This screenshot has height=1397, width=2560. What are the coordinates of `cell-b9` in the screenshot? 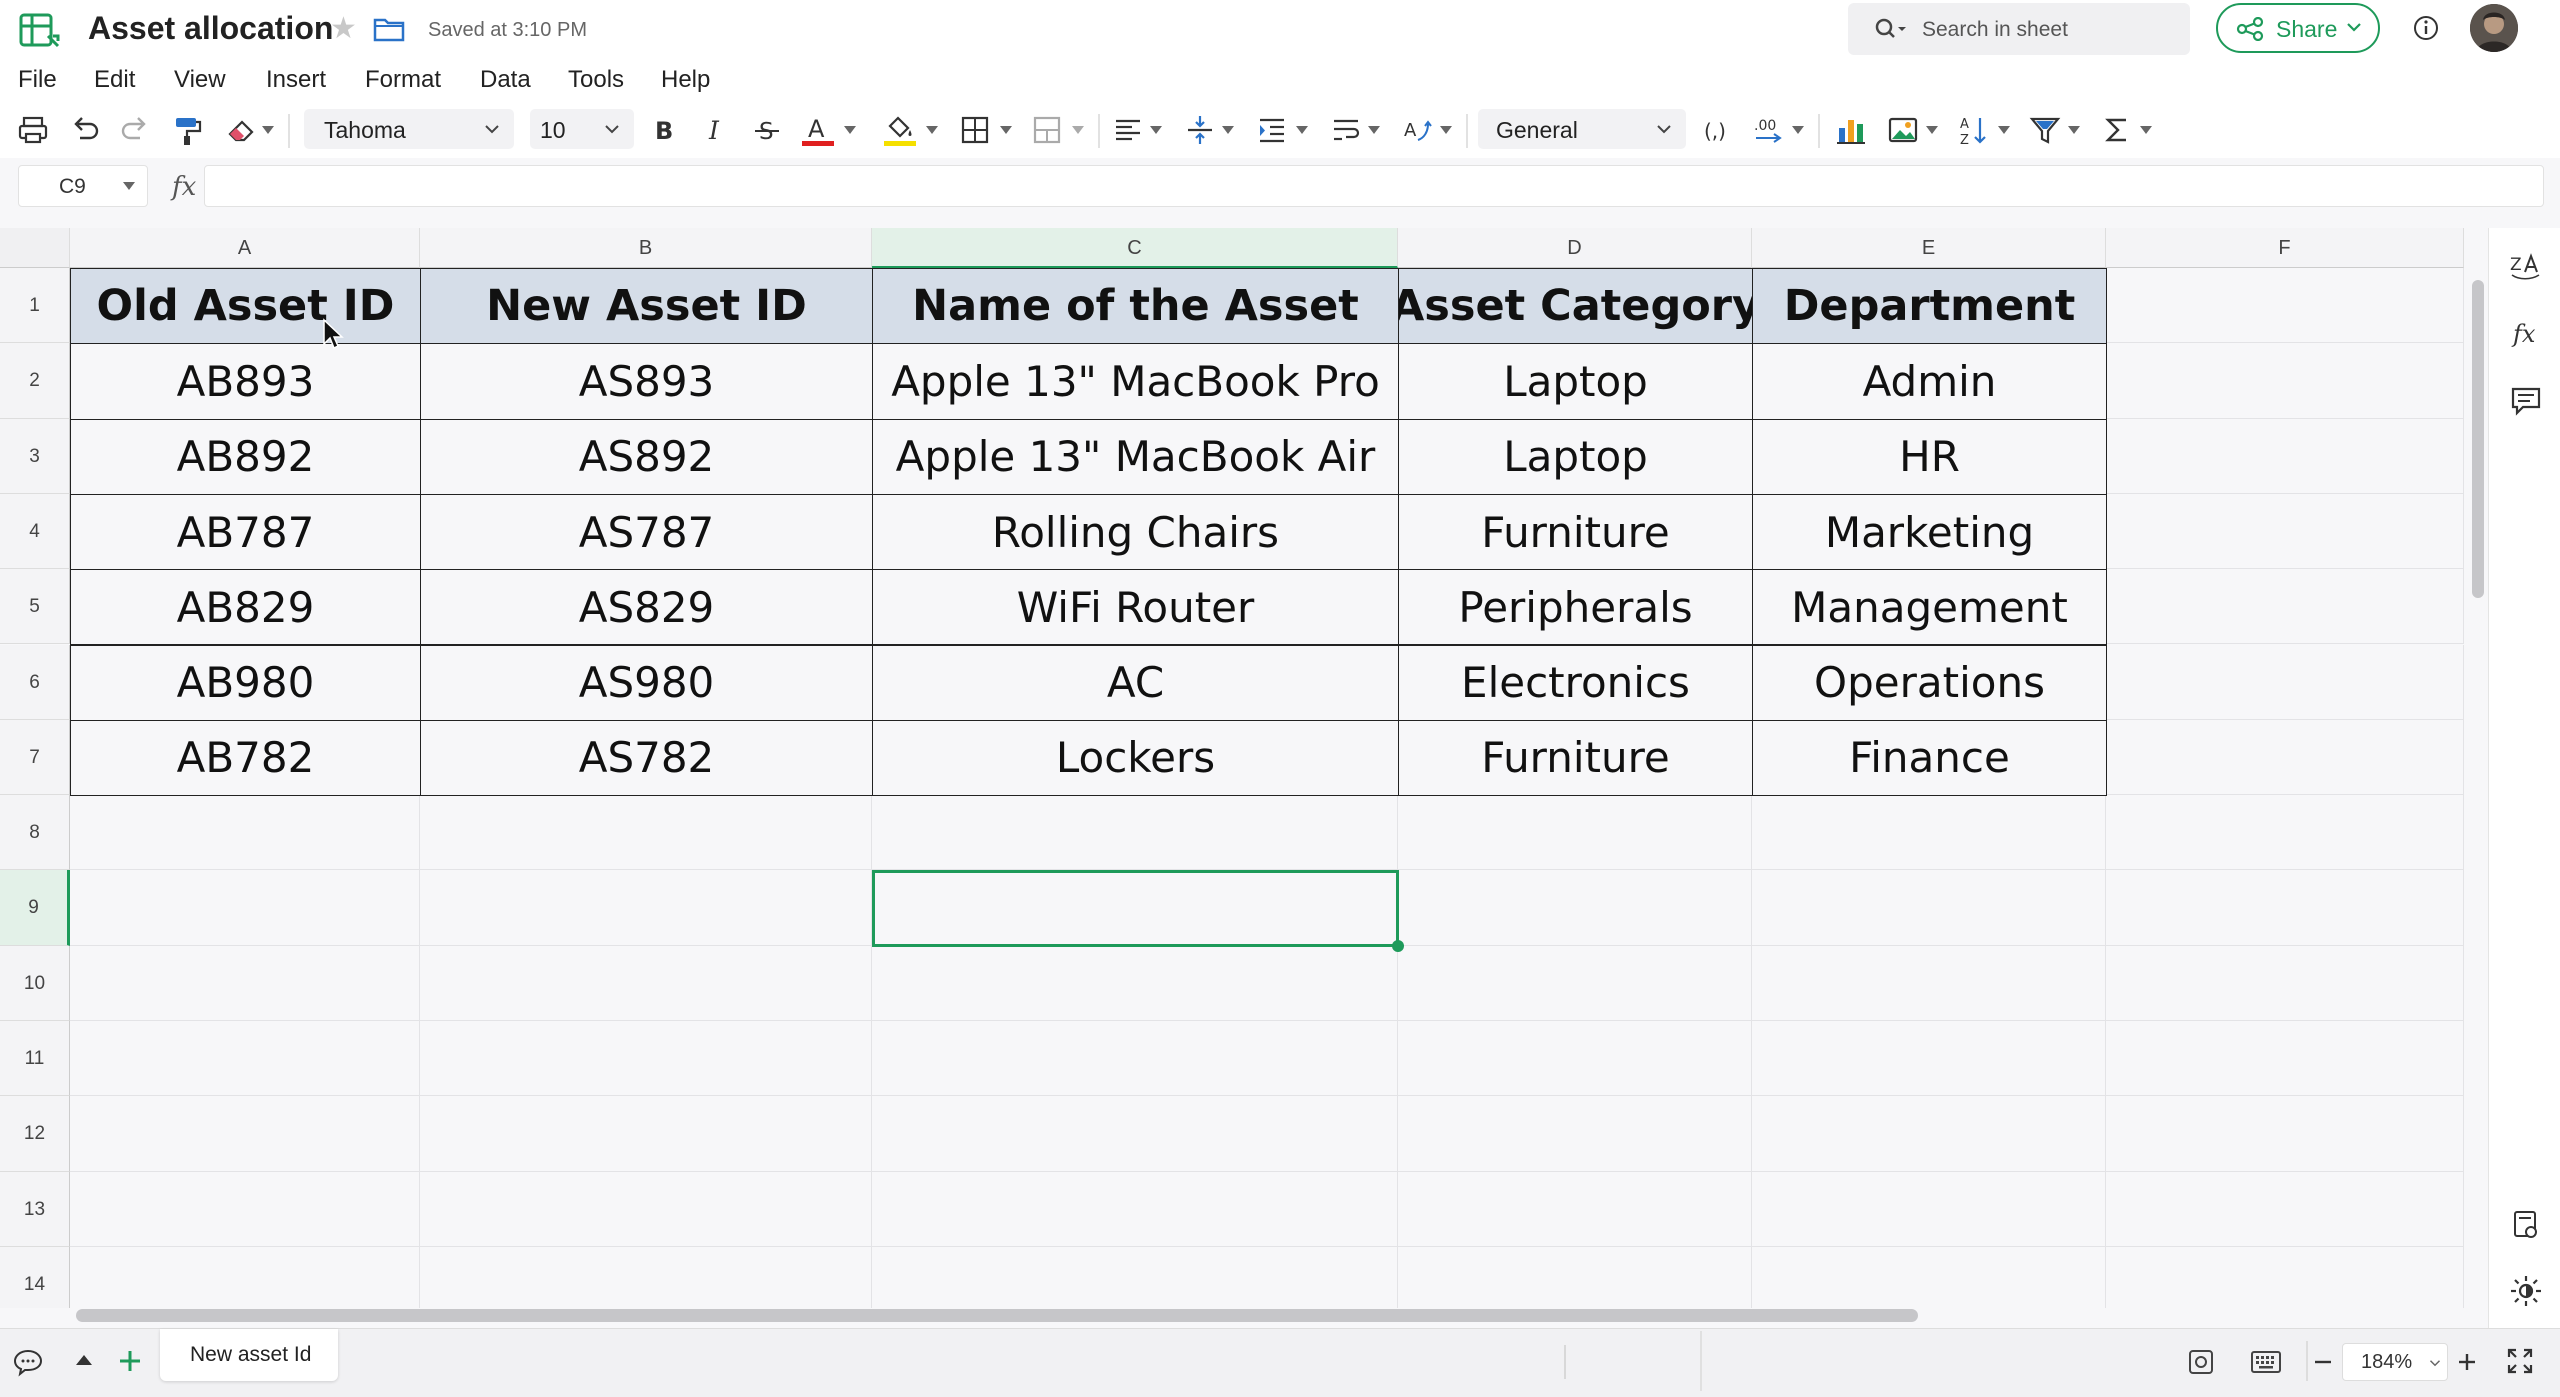 It's located at (646, 908).